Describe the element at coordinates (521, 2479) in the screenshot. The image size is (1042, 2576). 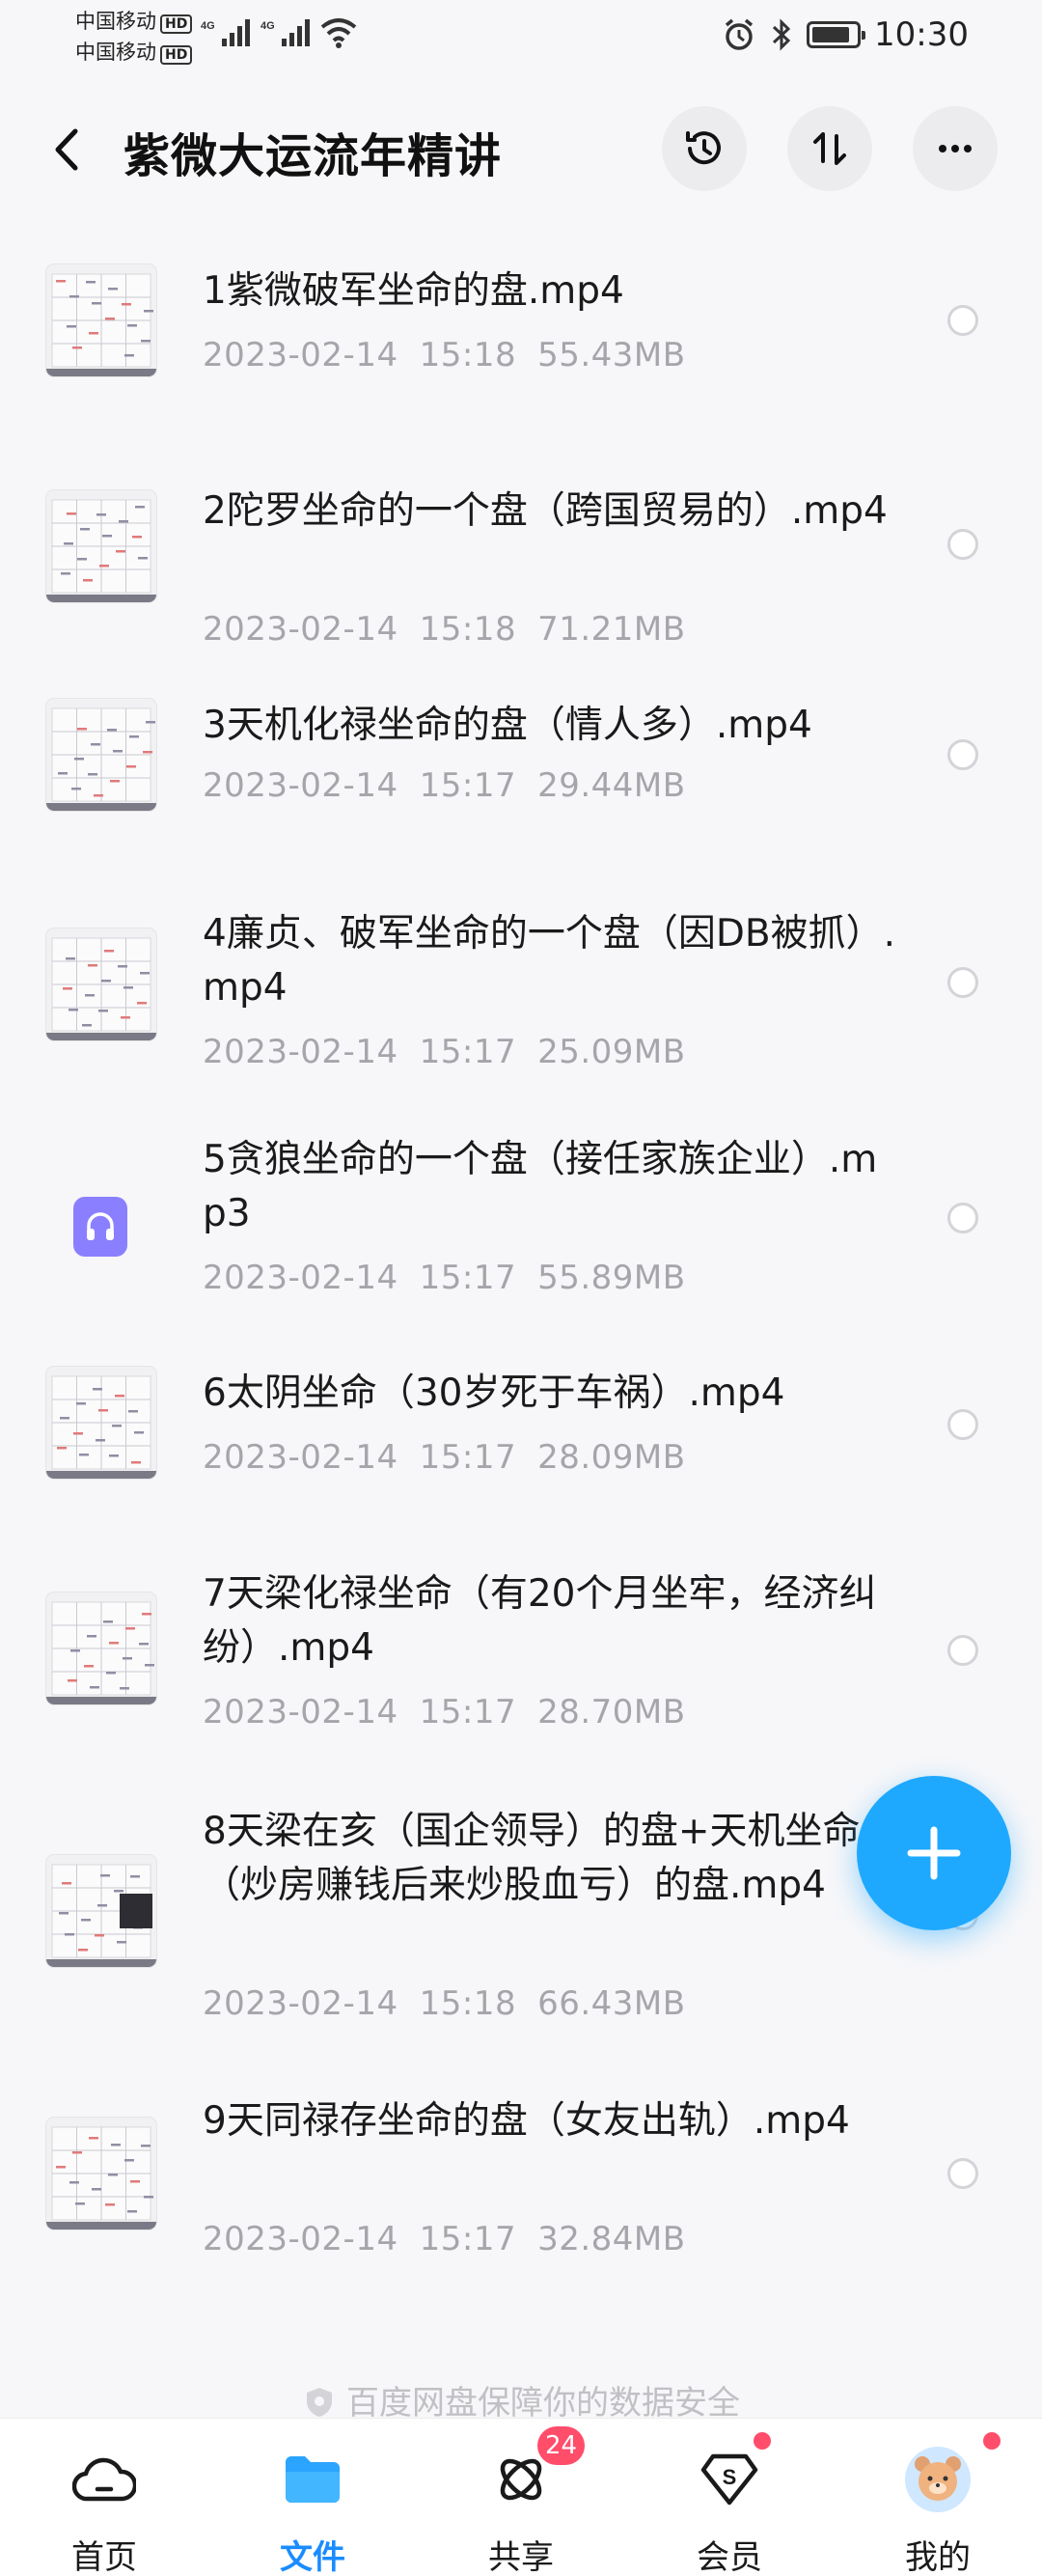
I see `share-icon` at that location.